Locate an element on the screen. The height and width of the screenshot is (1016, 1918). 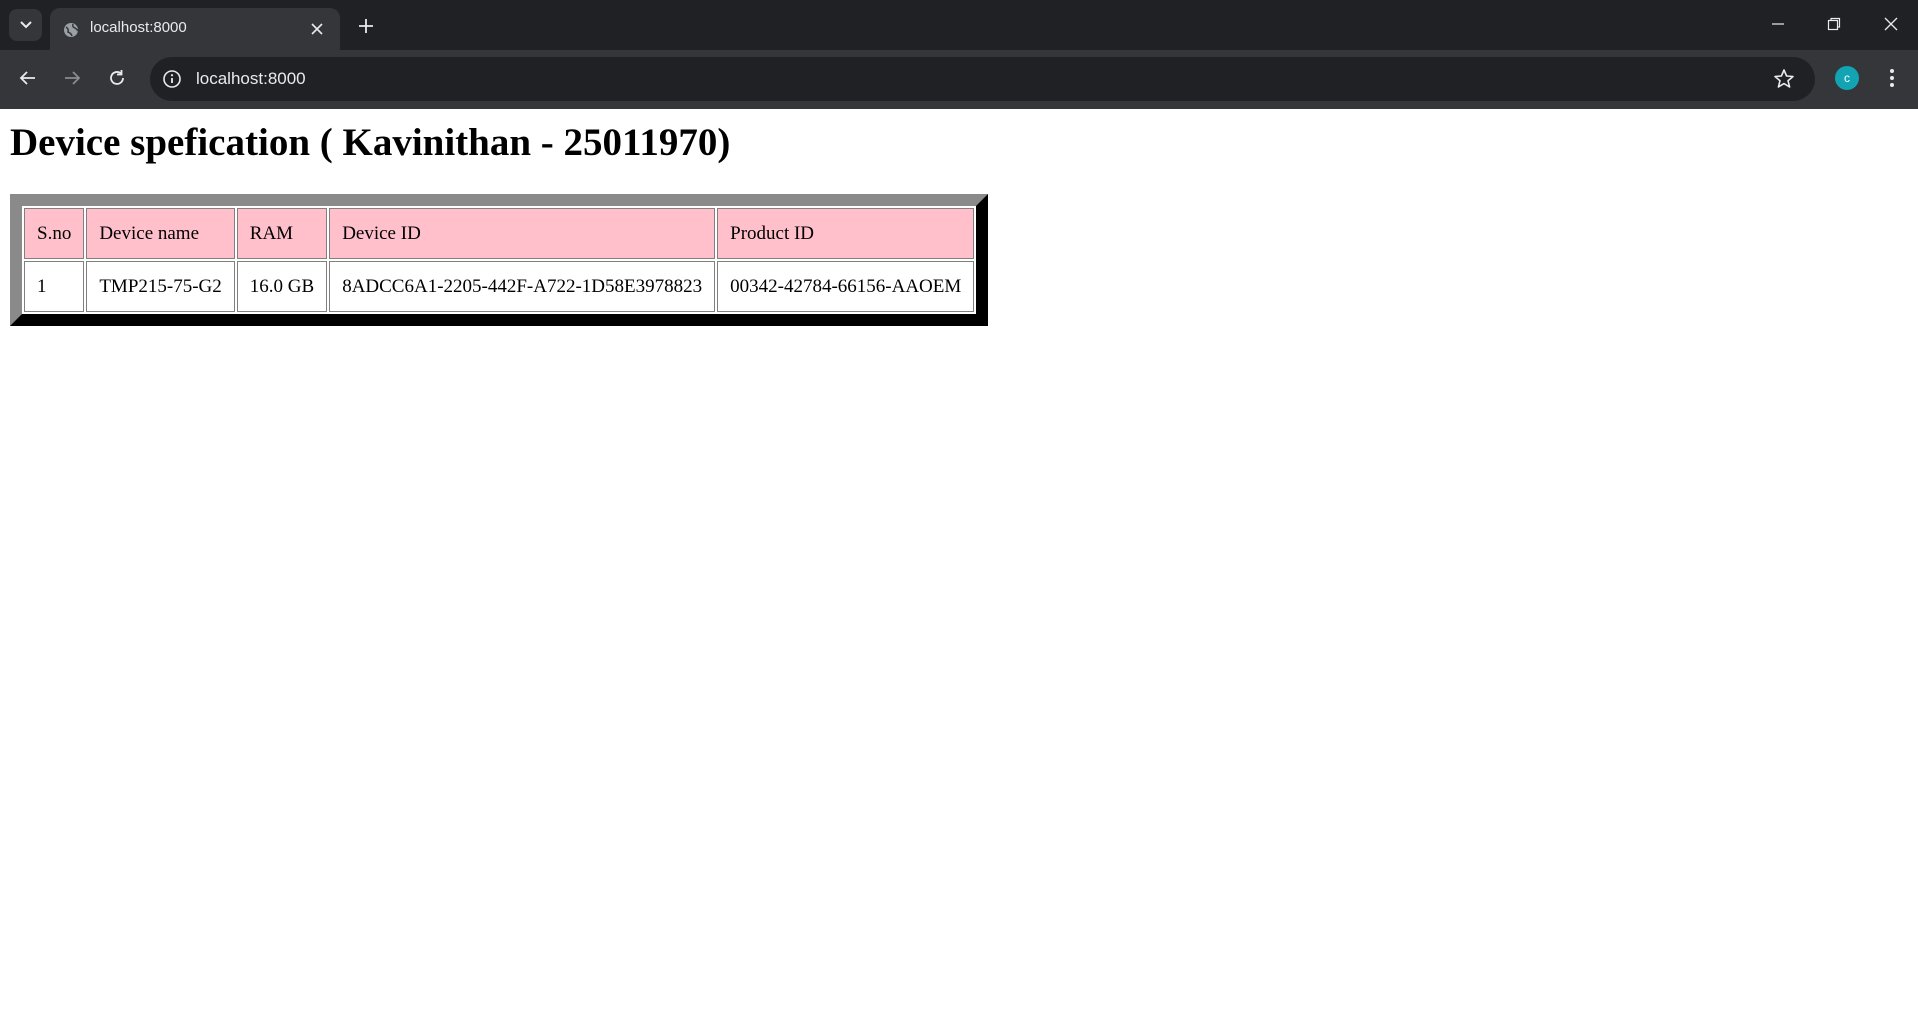
arrow-right-icon is located at coordinates (73, 78).